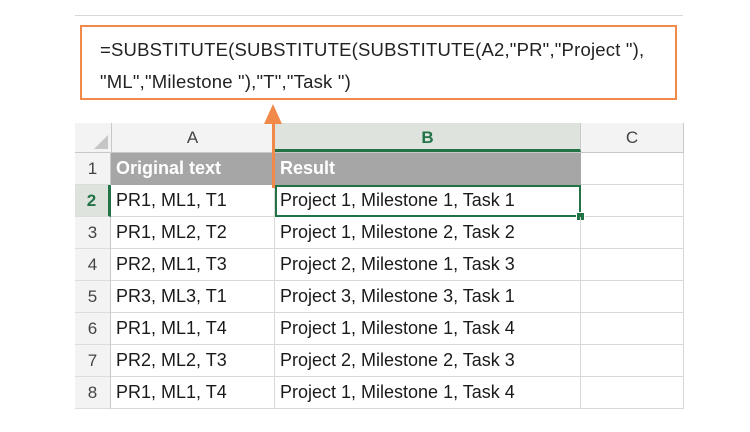  Describe the element at coordinates (93, 361) in the screenshot. I see `row-header-7: 7` at that location.